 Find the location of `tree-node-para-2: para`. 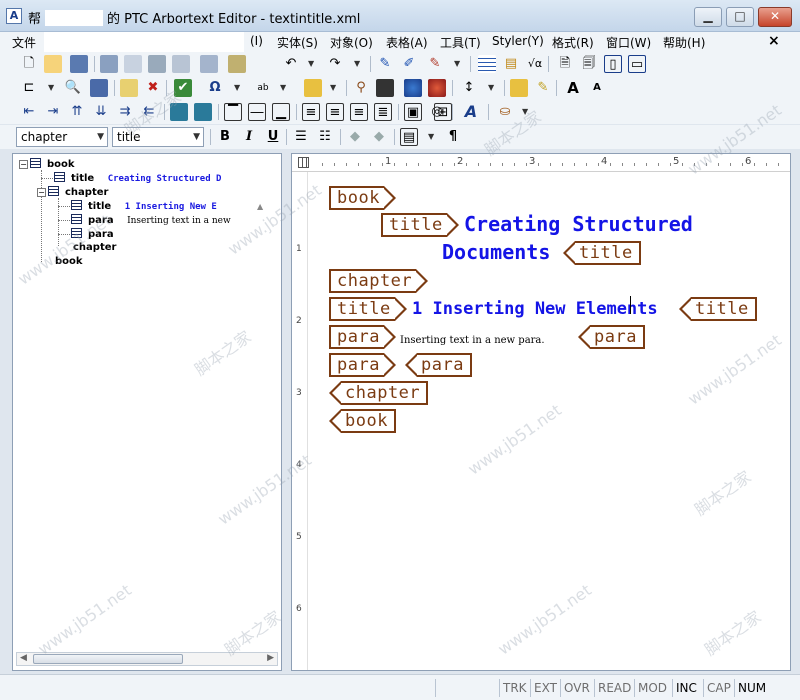

tree-node-para-2: para is located at coordinates (92, 234).